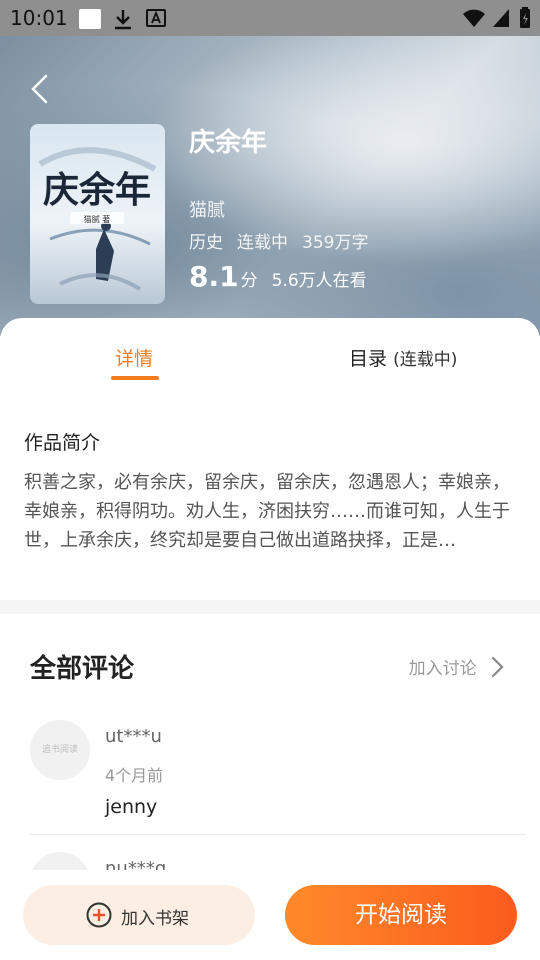  Describe the element at coordinates (270, 18) in the screenshot. I see `status-bar: 10:01` at that location.